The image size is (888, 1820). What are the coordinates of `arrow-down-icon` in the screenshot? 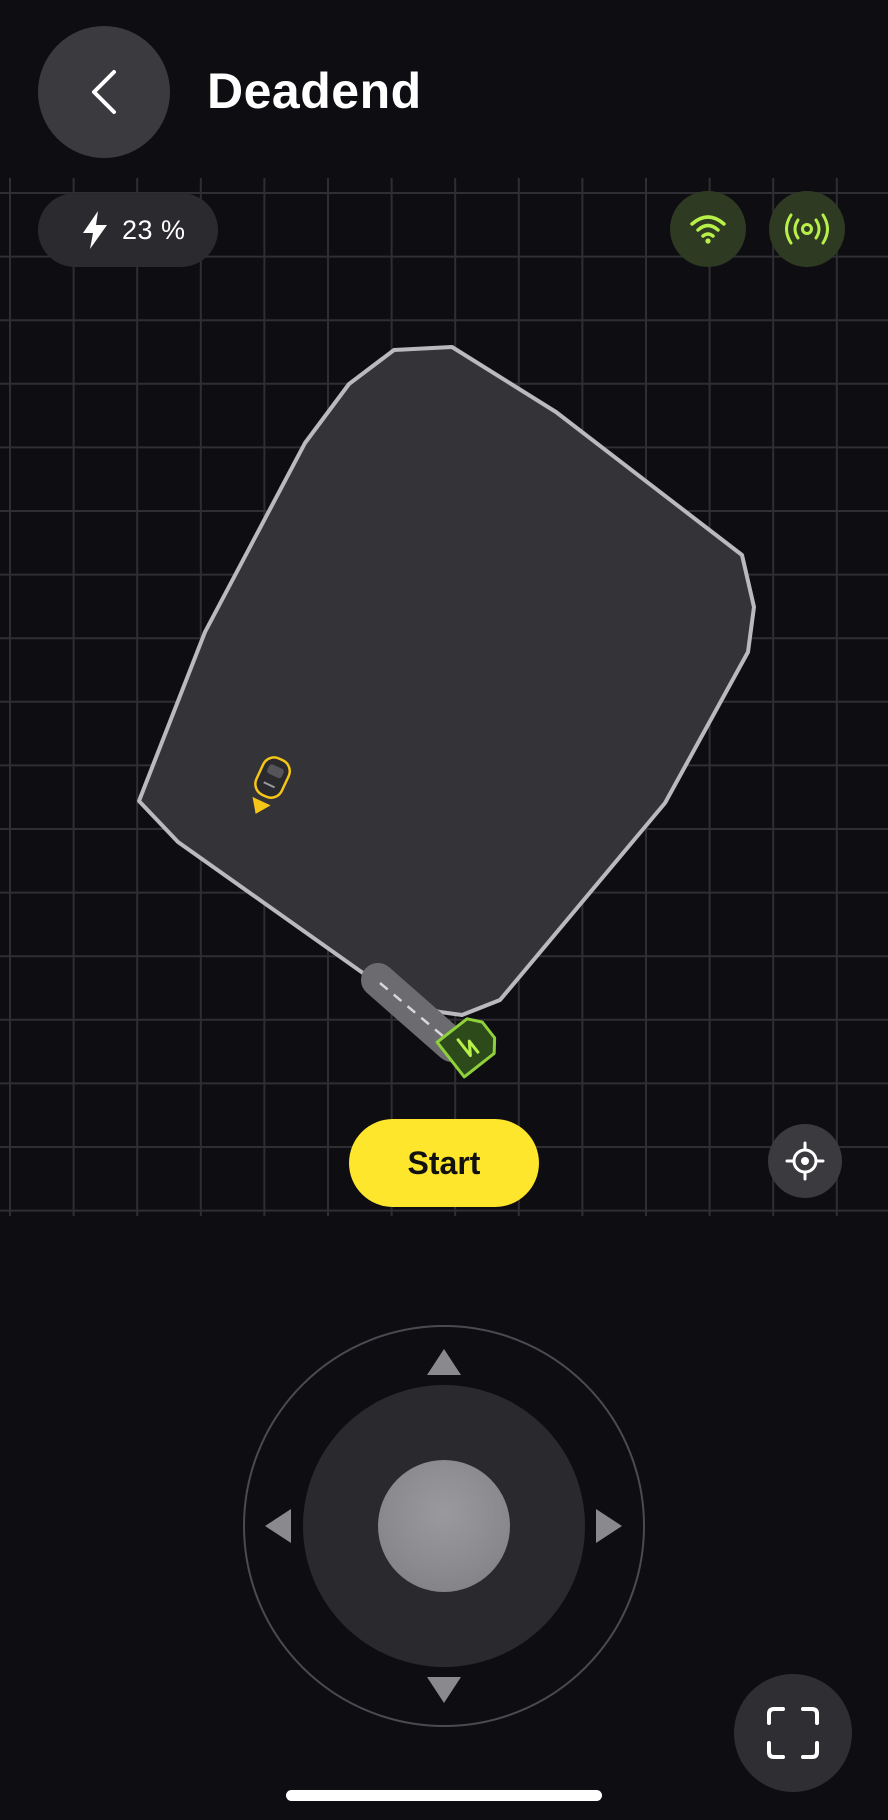 It's located at (444, 1690).